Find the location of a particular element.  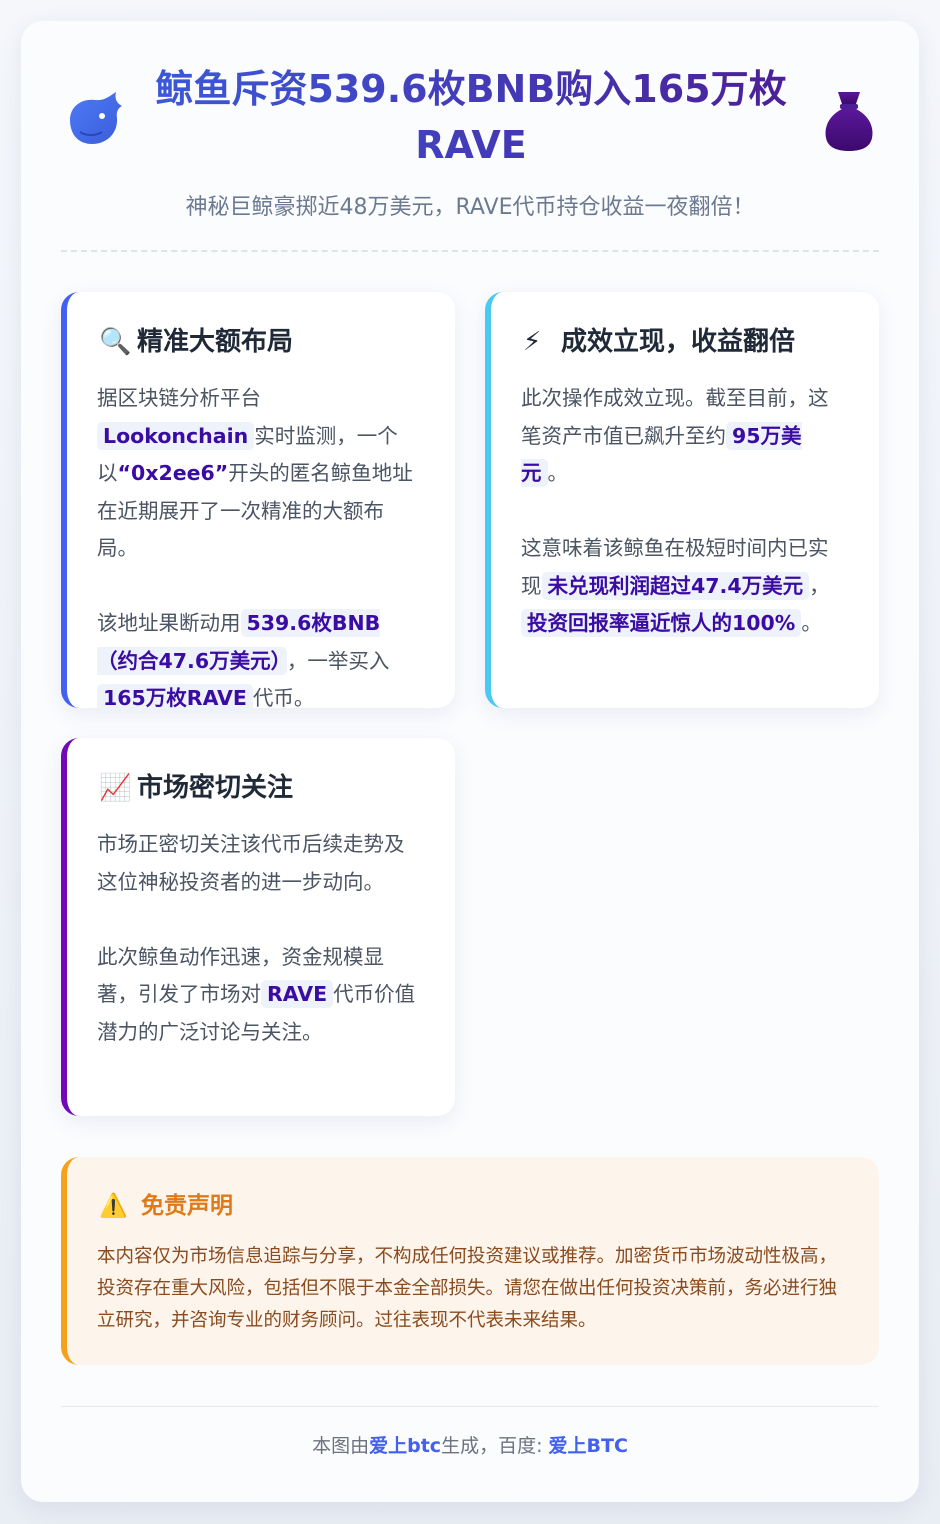

page-subtitle: 神秘巨鲸豪掷近48万美元，RAVE代币持仓收益一夜翻倍！ is located at coordinates (470, 207).